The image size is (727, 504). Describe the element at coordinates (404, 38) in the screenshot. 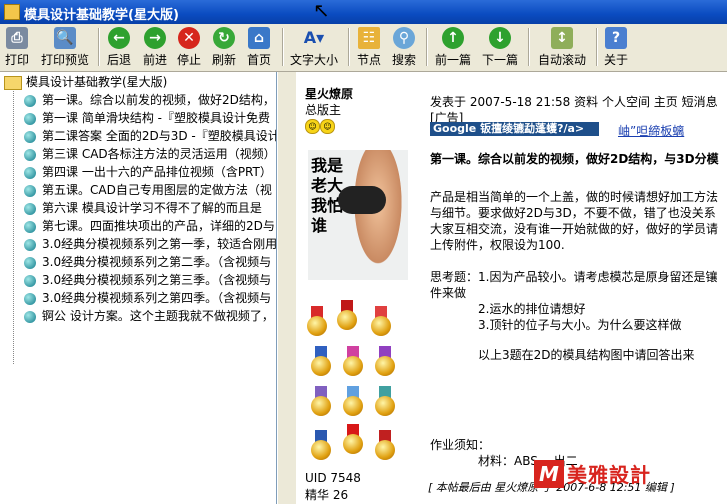

I see `search-icon: ⚲` at that location.